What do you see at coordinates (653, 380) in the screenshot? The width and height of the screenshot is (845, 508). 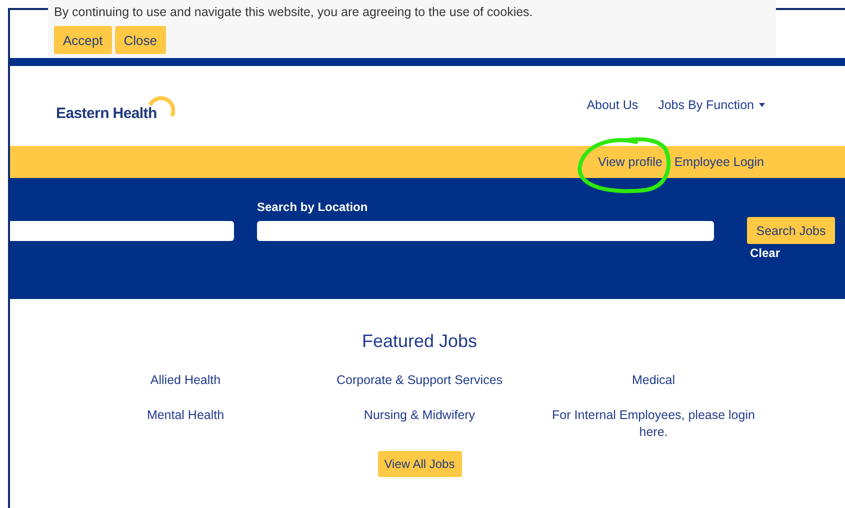 I see `job-category-link: Medical` at bounding box center [653, 380].